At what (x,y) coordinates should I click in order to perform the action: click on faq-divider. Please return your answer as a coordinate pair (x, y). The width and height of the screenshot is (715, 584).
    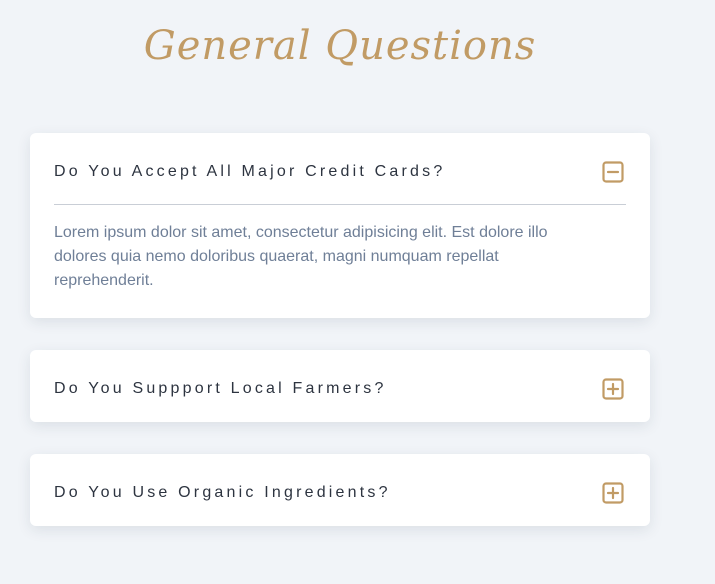
    Looking at the image, I should click on (340, 204).